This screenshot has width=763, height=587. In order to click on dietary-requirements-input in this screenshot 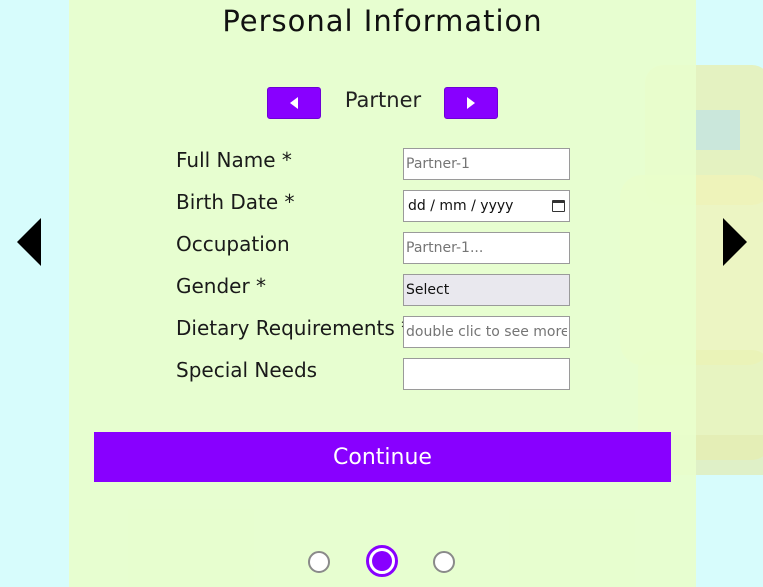, I will do `click(486, 332)`.